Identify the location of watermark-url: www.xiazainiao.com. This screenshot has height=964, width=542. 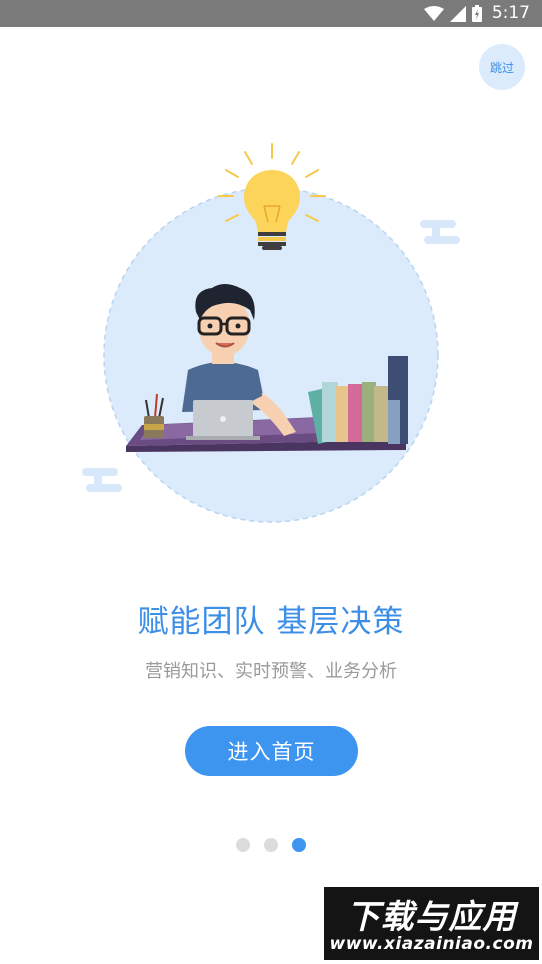
(431, 944).